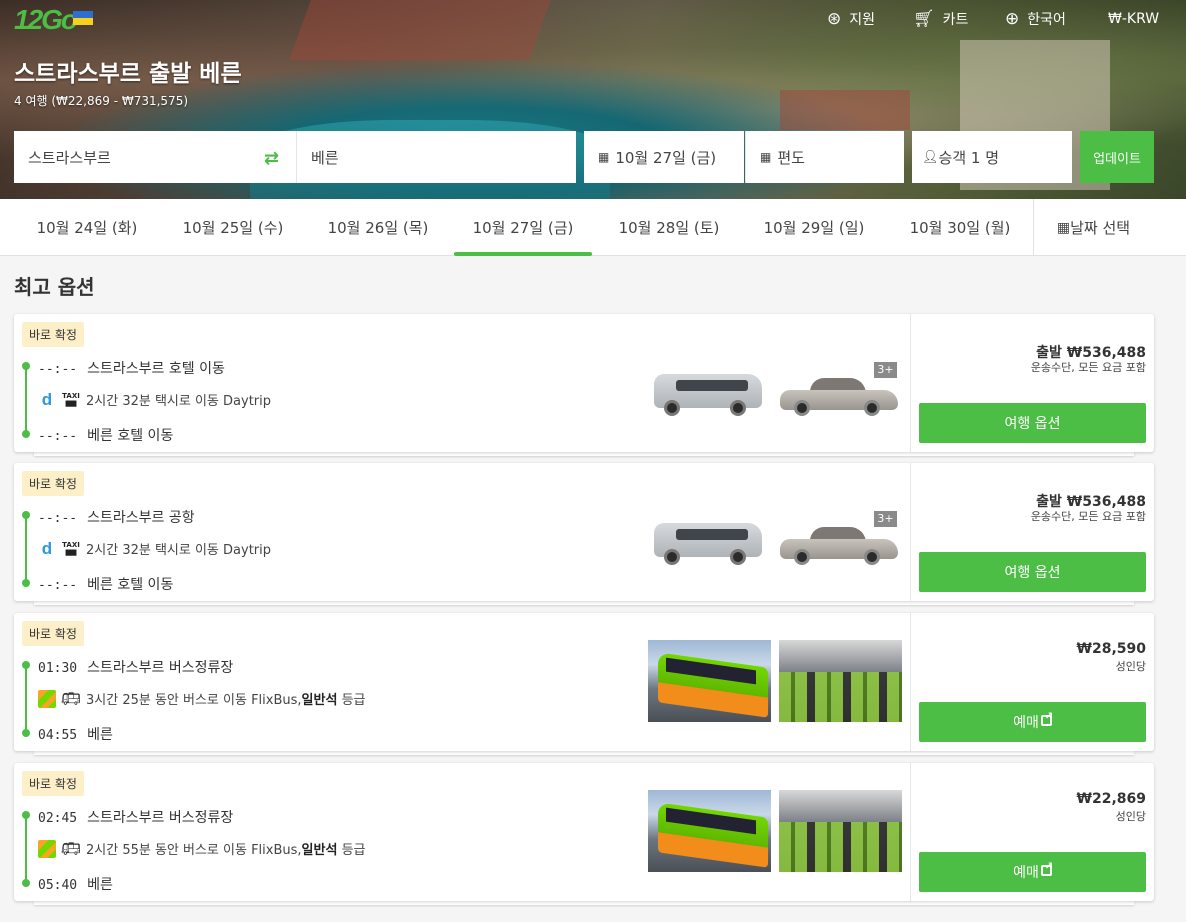 The width and height of the screenshot is (1186, 922). I want to click on currency-selector: ₩-KRW, so click(1133, 19).